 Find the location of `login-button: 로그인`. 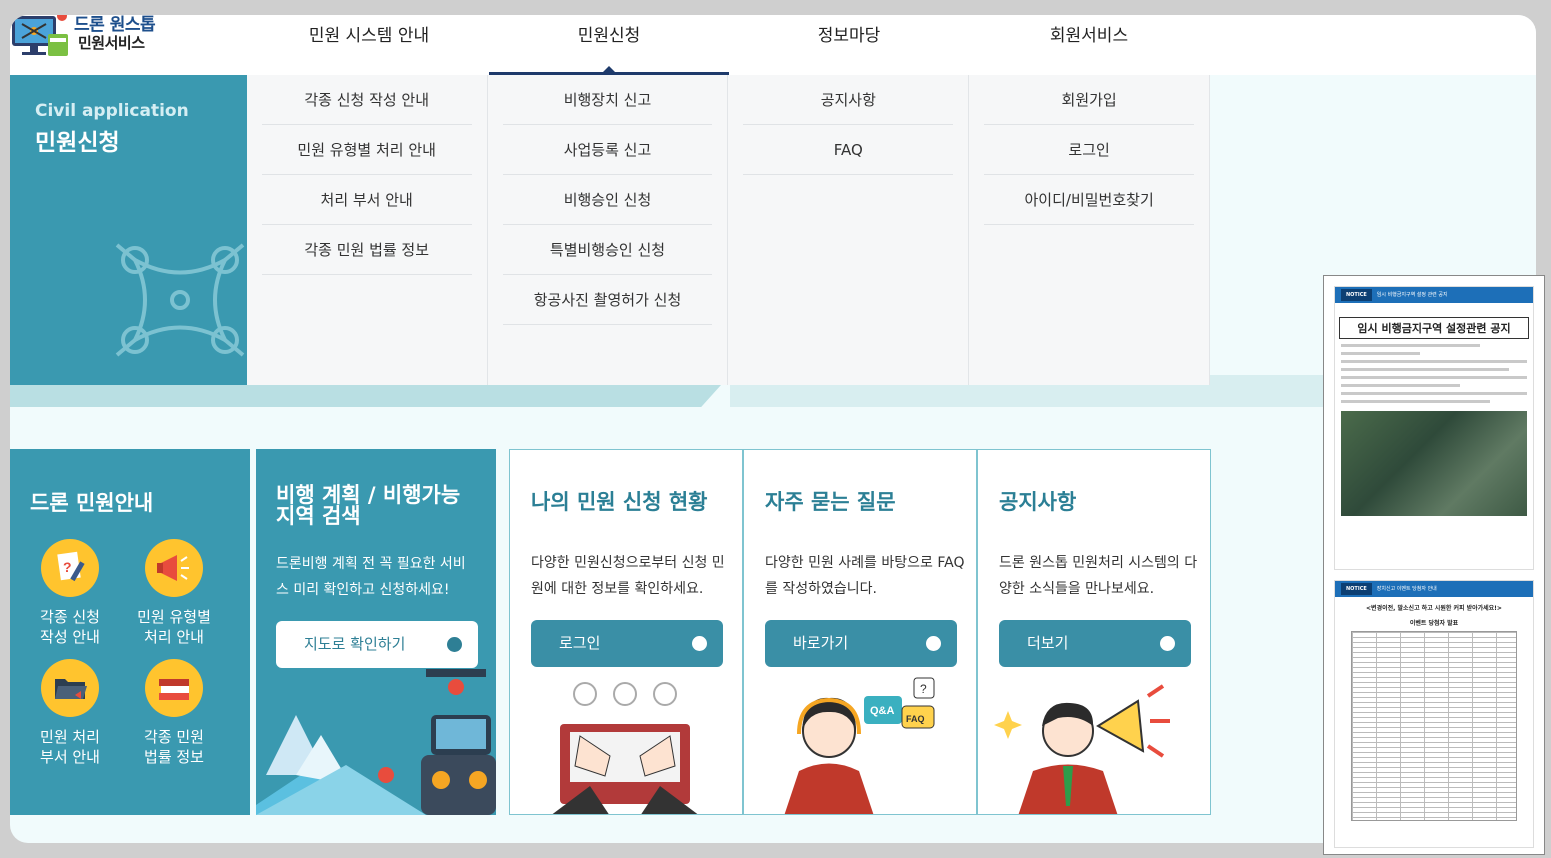

login-button: 로그인 is located at coordinates (627, 643).